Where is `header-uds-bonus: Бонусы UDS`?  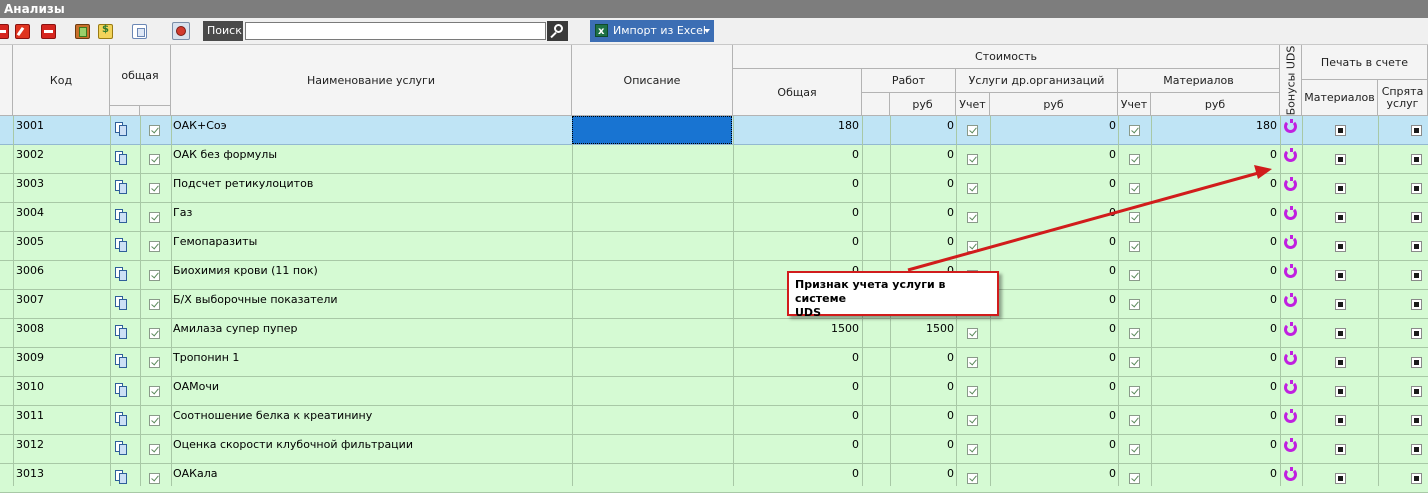 header-uds-bonus: Бонусы UDS is located at coordinates (1291, 80).